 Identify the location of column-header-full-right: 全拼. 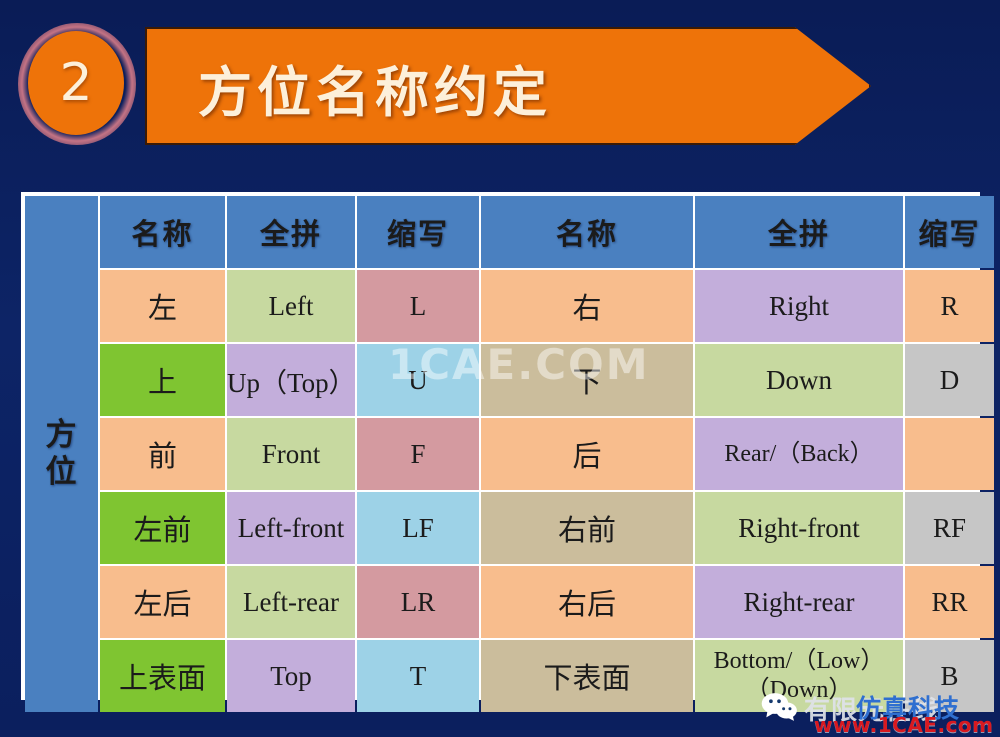
(799, 232).